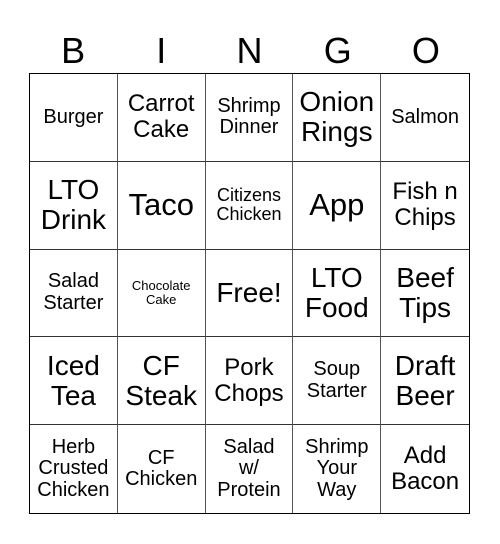 The height and width of the screenshot is (544, 500). I want to click on header-letter-g: G, so click(337, 50).